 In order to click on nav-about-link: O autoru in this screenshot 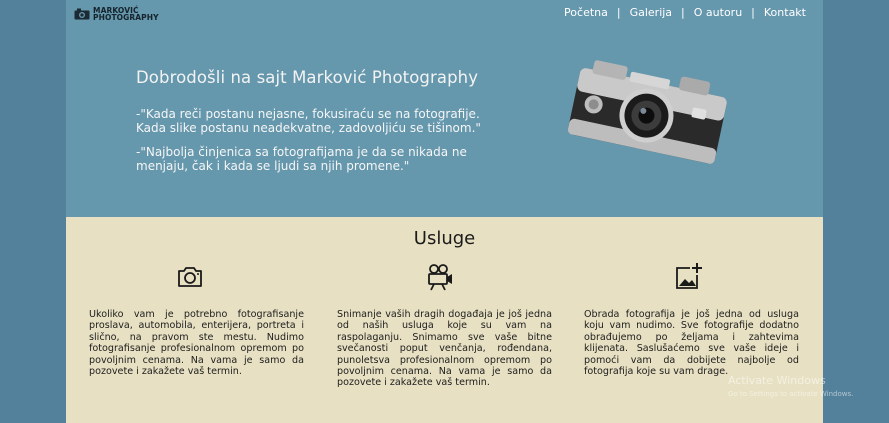, I will do `click(718, 12)`.